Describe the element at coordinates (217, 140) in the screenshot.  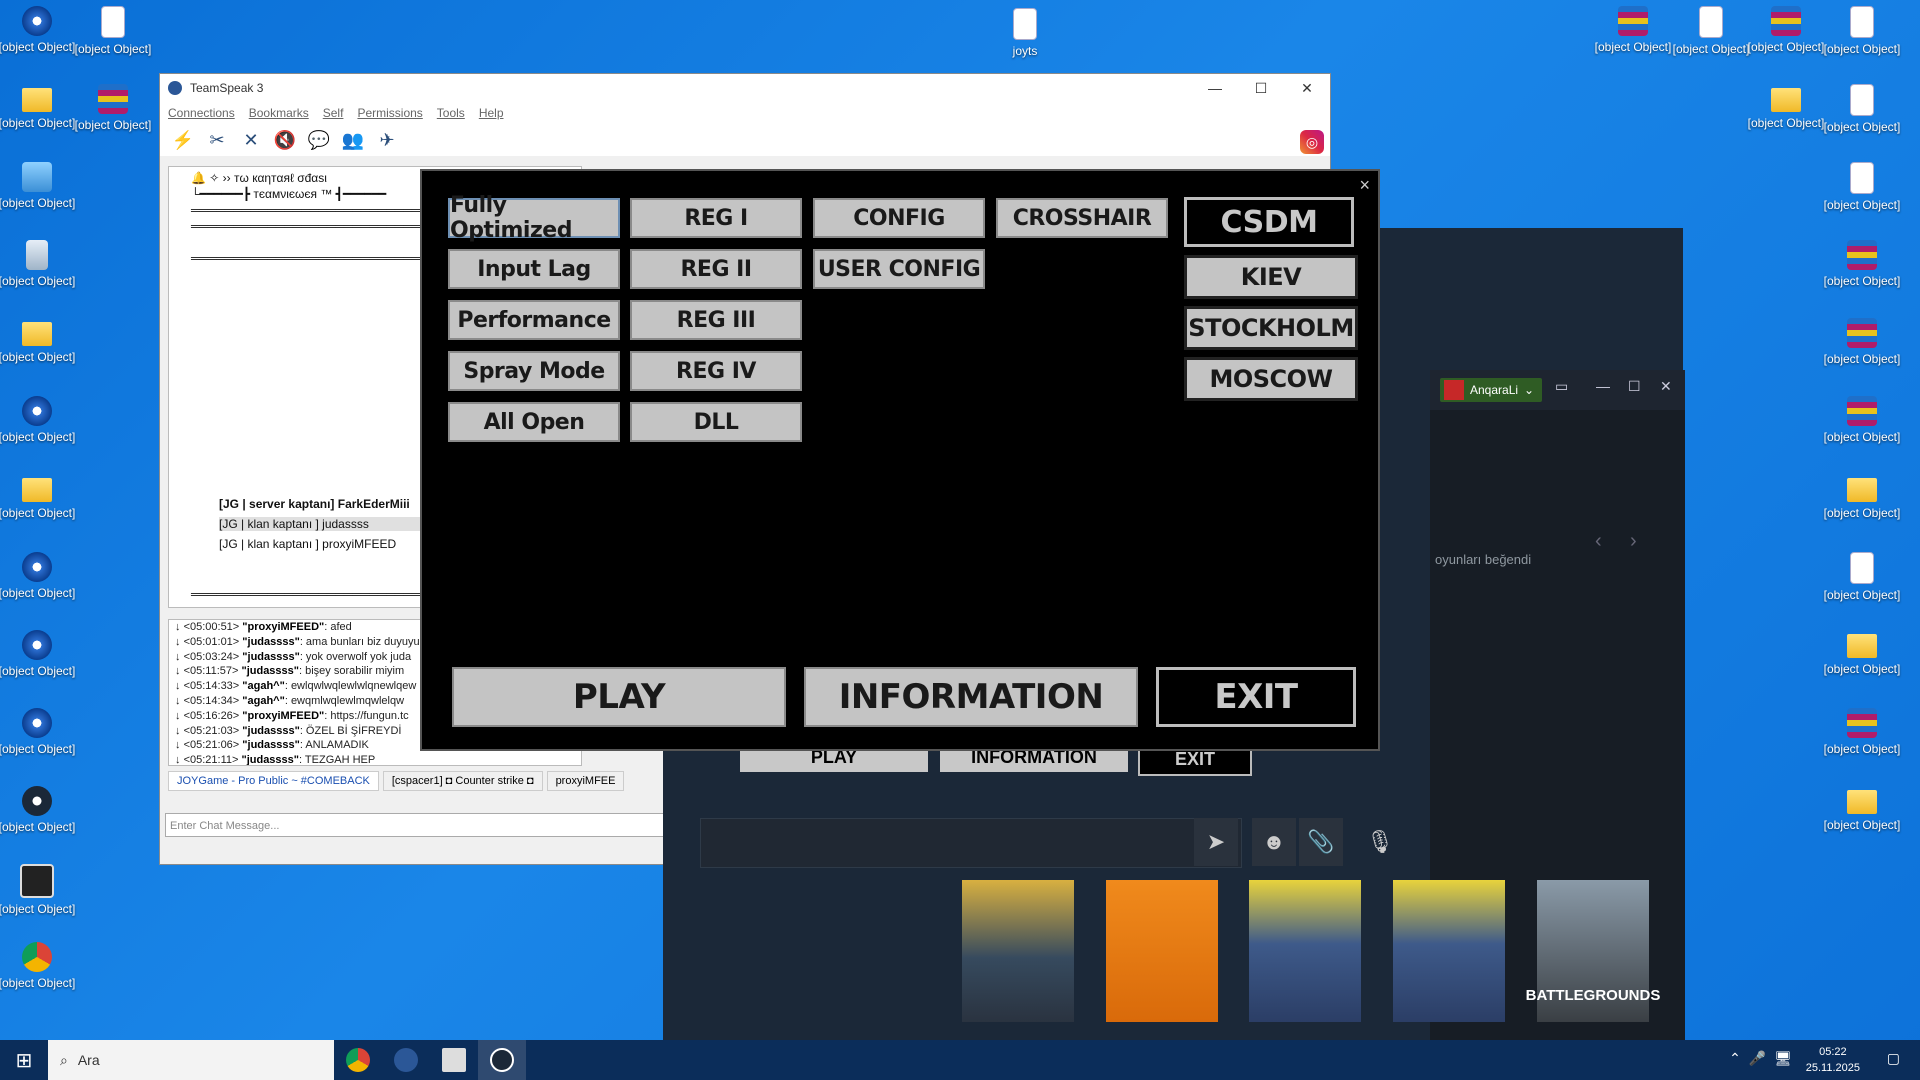
I see `disconnect-icon: ✂` at that location.